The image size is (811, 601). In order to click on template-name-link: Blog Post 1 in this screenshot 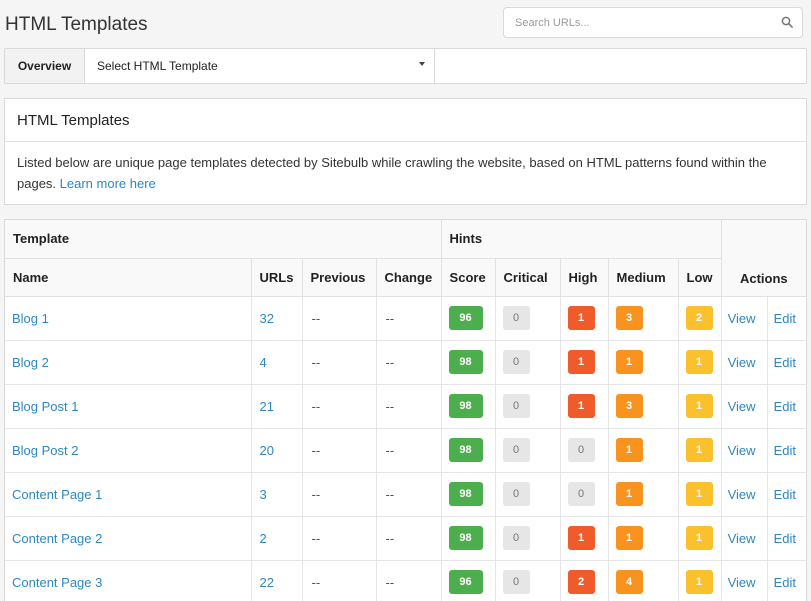, I will do `click(45, 406)`.